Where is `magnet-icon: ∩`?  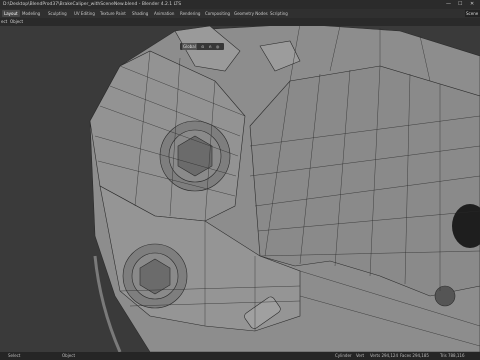 magnet-icon: ∩ is located at coordinates (210, 46).